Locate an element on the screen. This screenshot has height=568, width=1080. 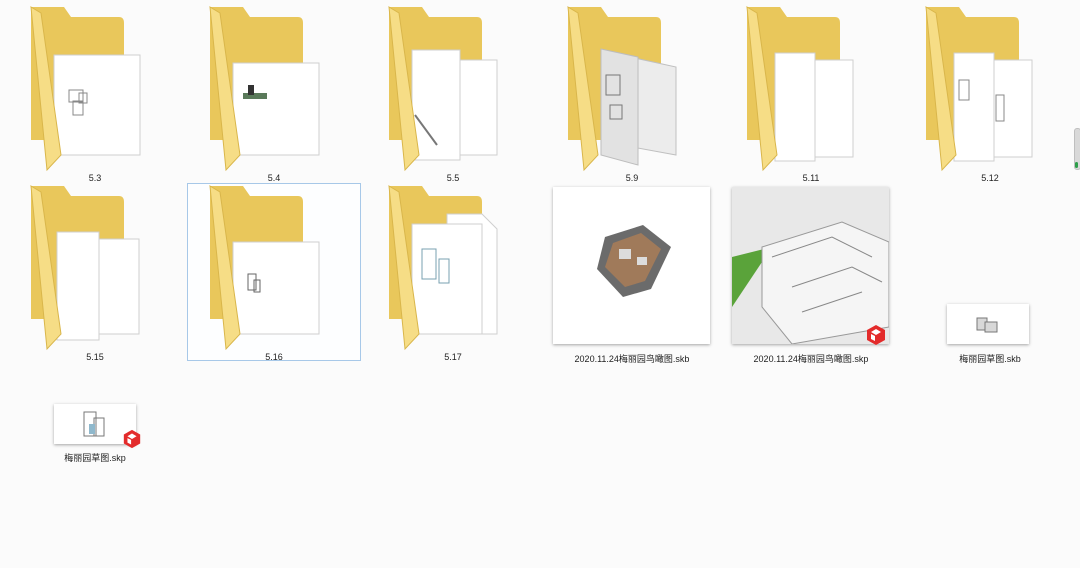
folder-label: 5.16 is located at coordinates (274, 357).